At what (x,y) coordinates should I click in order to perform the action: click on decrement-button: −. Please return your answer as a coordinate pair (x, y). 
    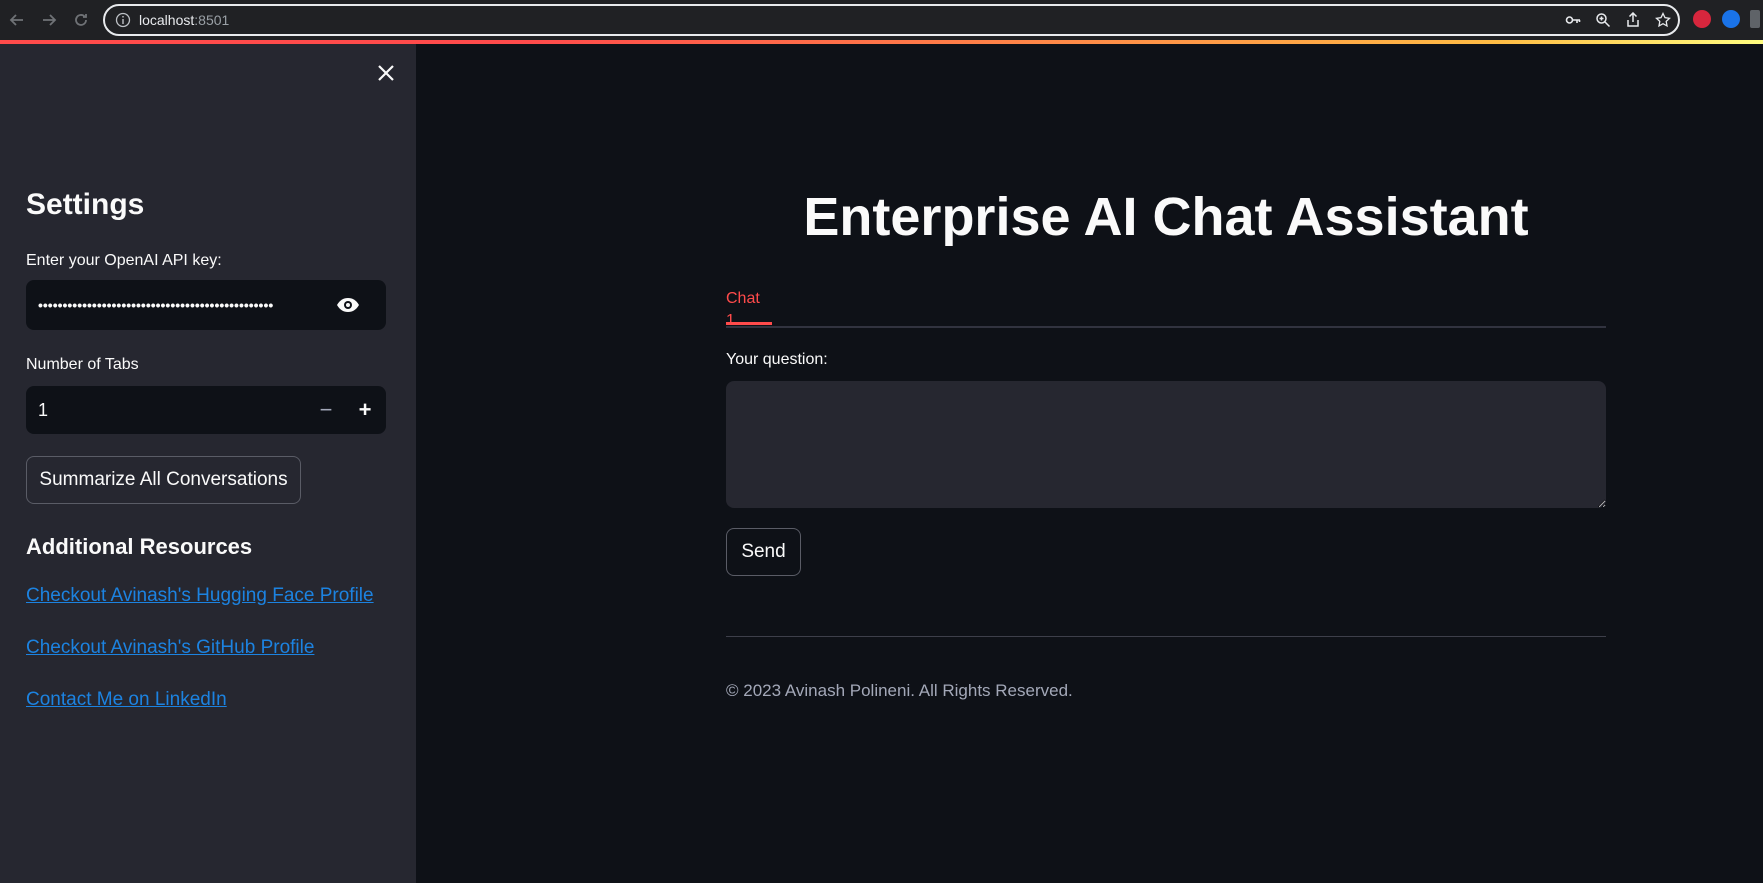
    Looking at the image, I should click on (326, 410).